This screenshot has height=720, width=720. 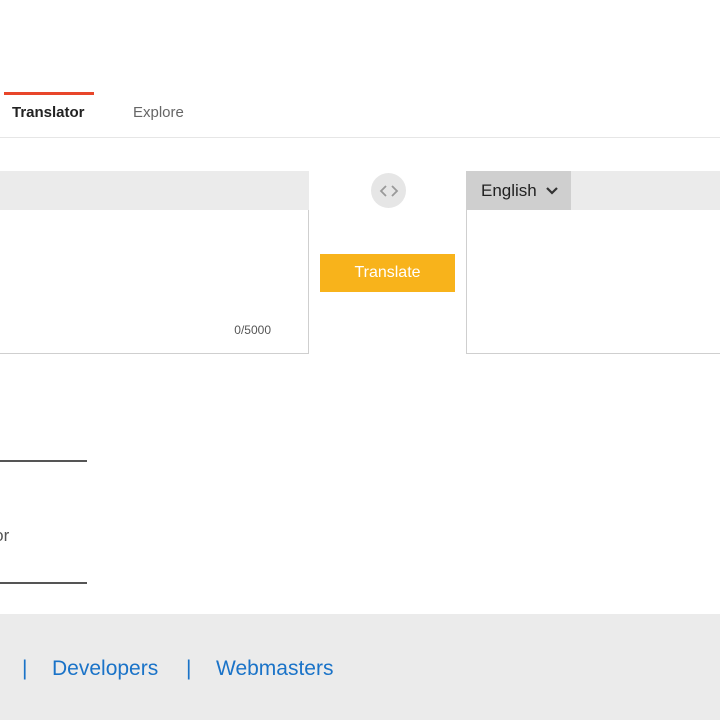 What do you see at coordinates (158, 112) in the screenshot?
I see `tab-explore: Explore` at bounding box center [158, 112].